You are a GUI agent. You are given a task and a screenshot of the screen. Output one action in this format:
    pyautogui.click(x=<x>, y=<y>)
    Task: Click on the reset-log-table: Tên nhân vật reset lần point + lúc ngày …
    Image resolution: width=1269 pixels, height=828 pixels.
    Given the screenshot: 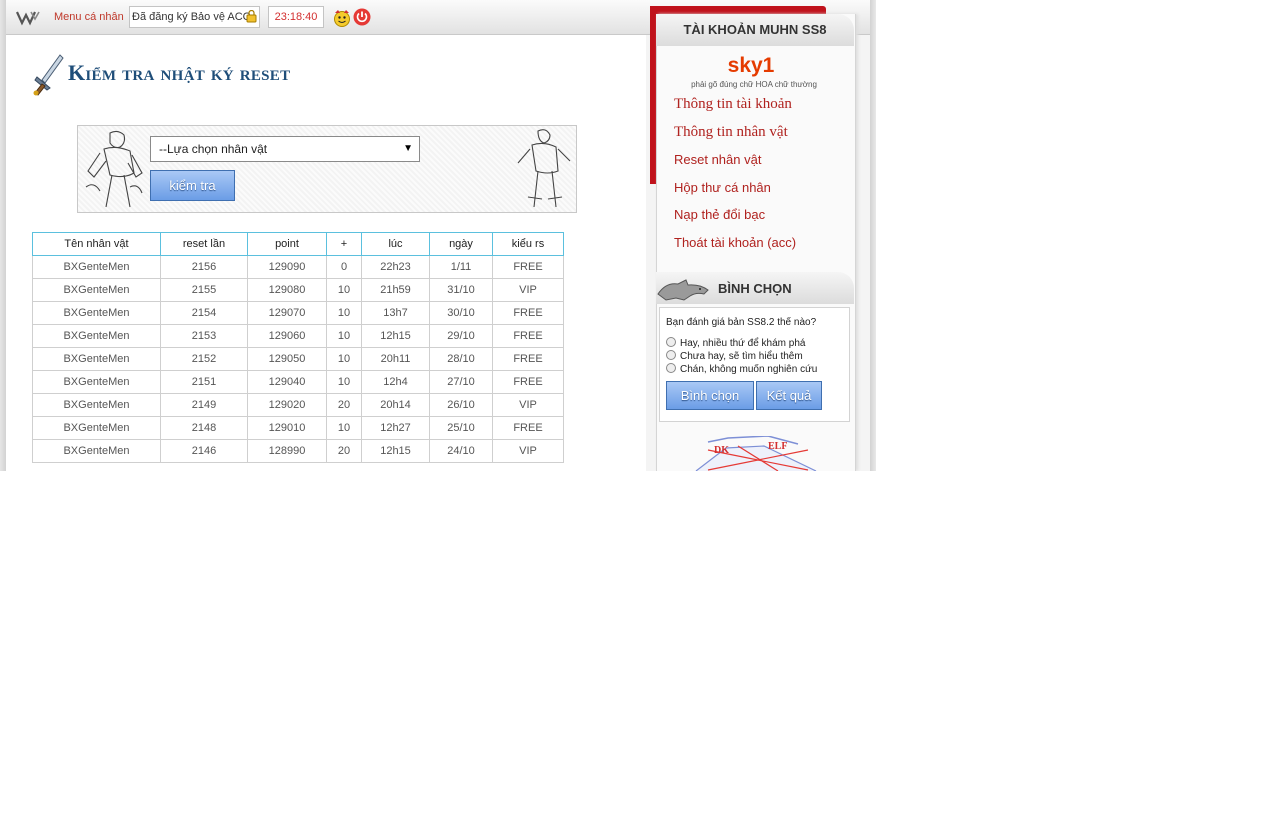 What is the action you would take?
    pyautogui.click(x=298, y=347)
    